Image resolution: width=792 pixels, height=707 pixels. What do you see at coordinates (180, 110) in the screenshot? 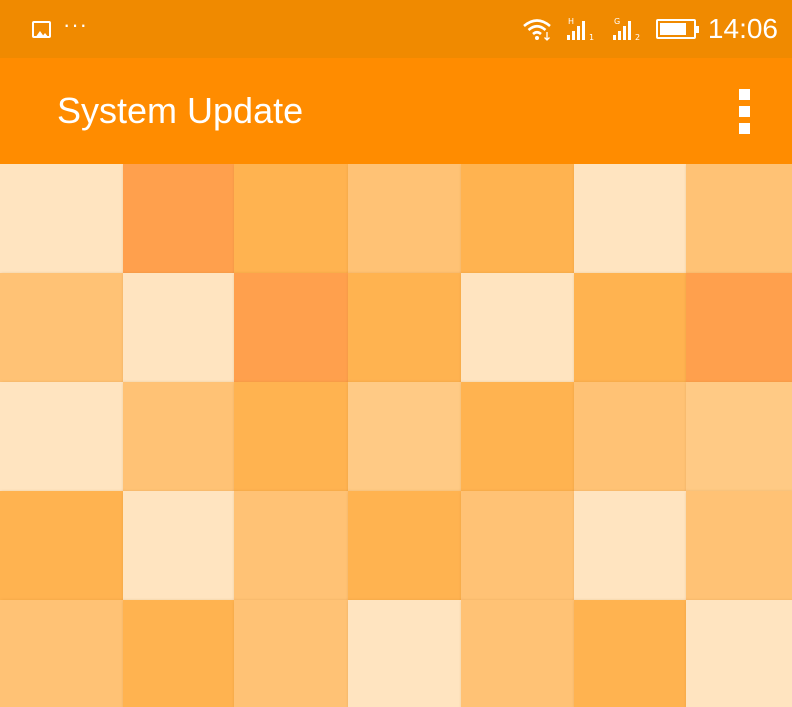
I see `page-title: System Update` at bounding box center [180, 110].